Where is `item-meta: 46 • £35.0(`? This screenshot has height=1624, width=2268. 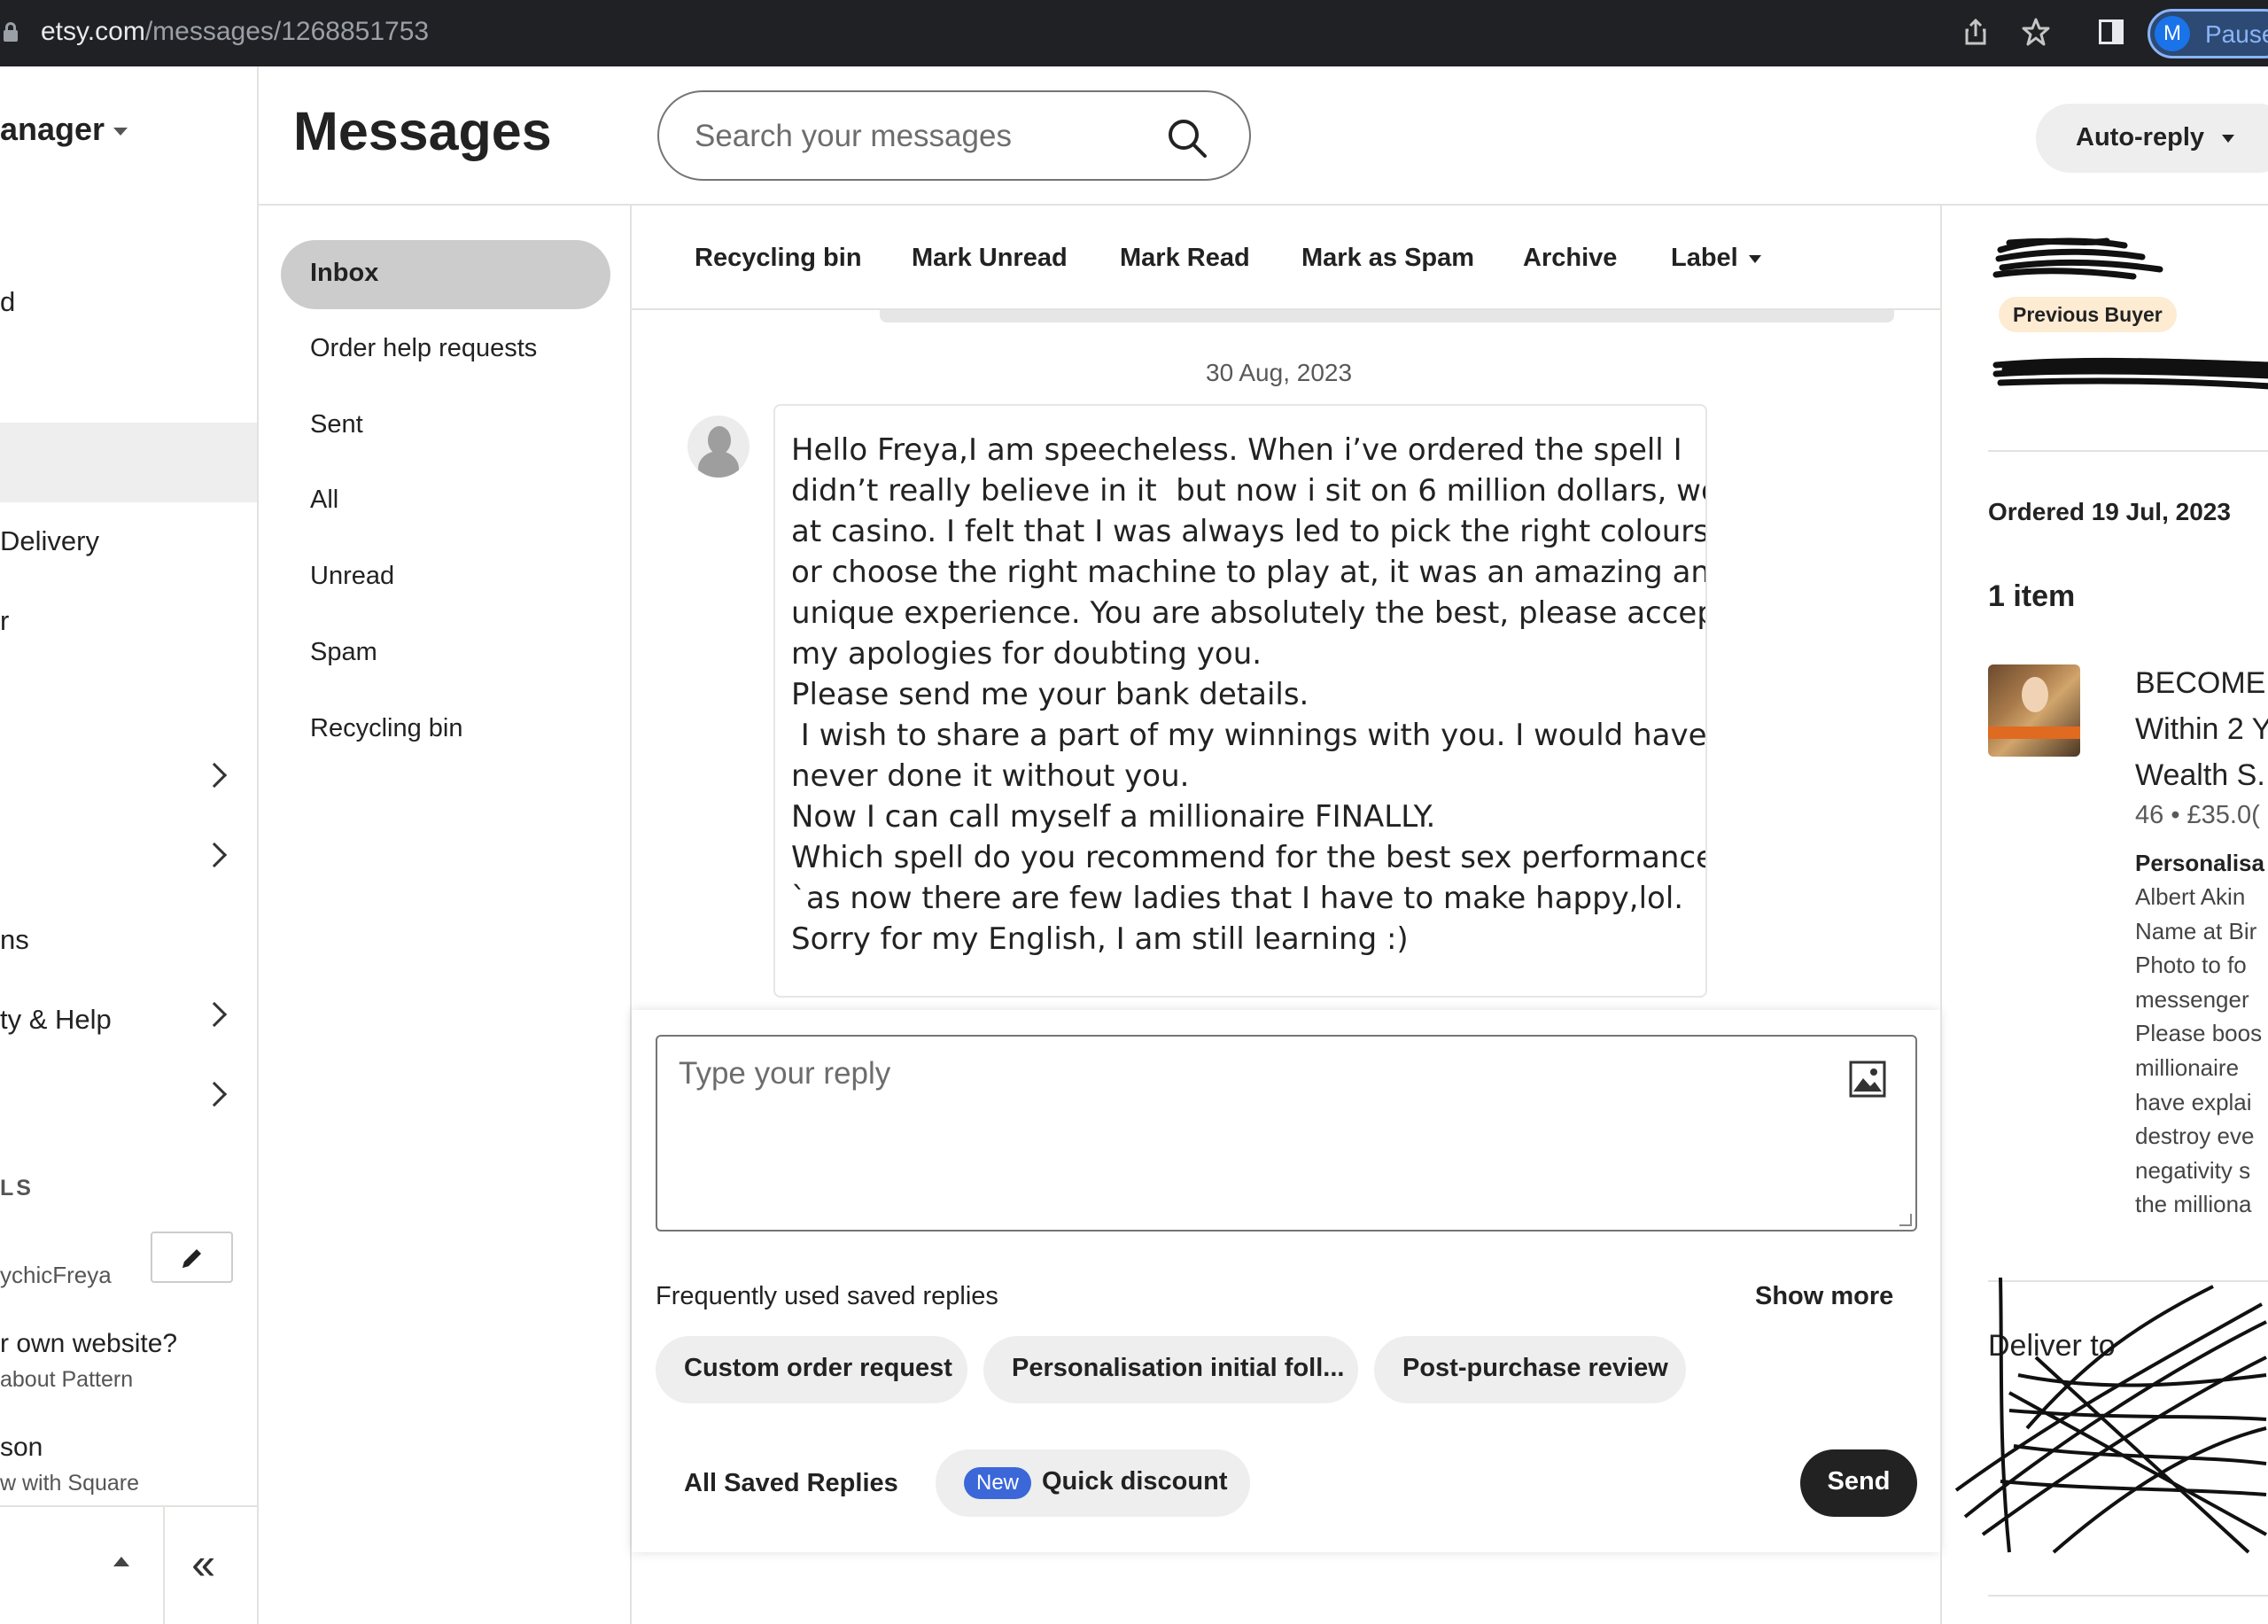
item-meta: 46 • £35.0( is located at coordinates (2197, 815).